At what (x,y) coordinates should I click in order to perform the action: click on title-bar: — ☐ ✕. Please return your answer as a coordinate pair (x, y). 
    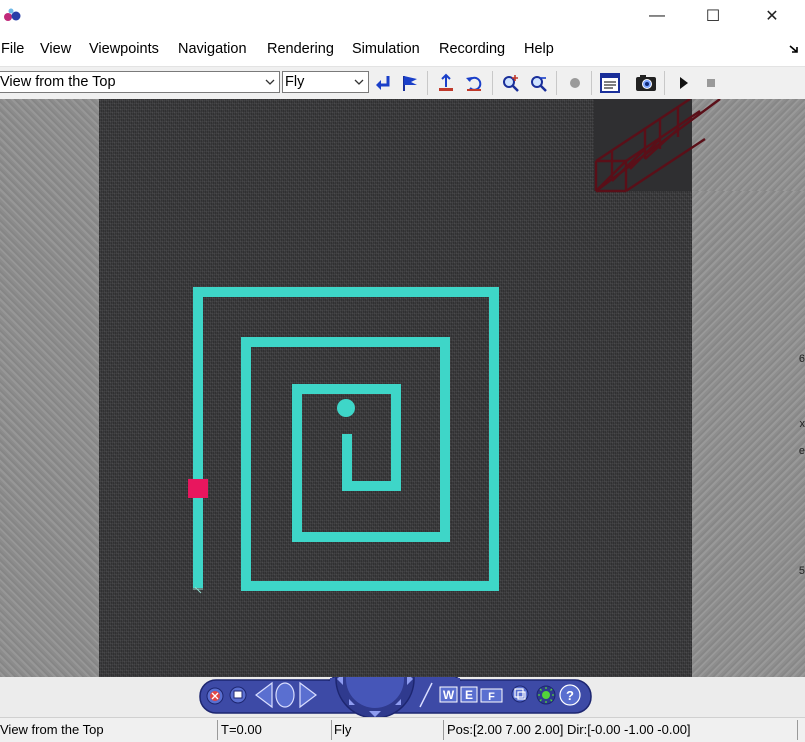
    Looking at the image, I should click on (402, 16).